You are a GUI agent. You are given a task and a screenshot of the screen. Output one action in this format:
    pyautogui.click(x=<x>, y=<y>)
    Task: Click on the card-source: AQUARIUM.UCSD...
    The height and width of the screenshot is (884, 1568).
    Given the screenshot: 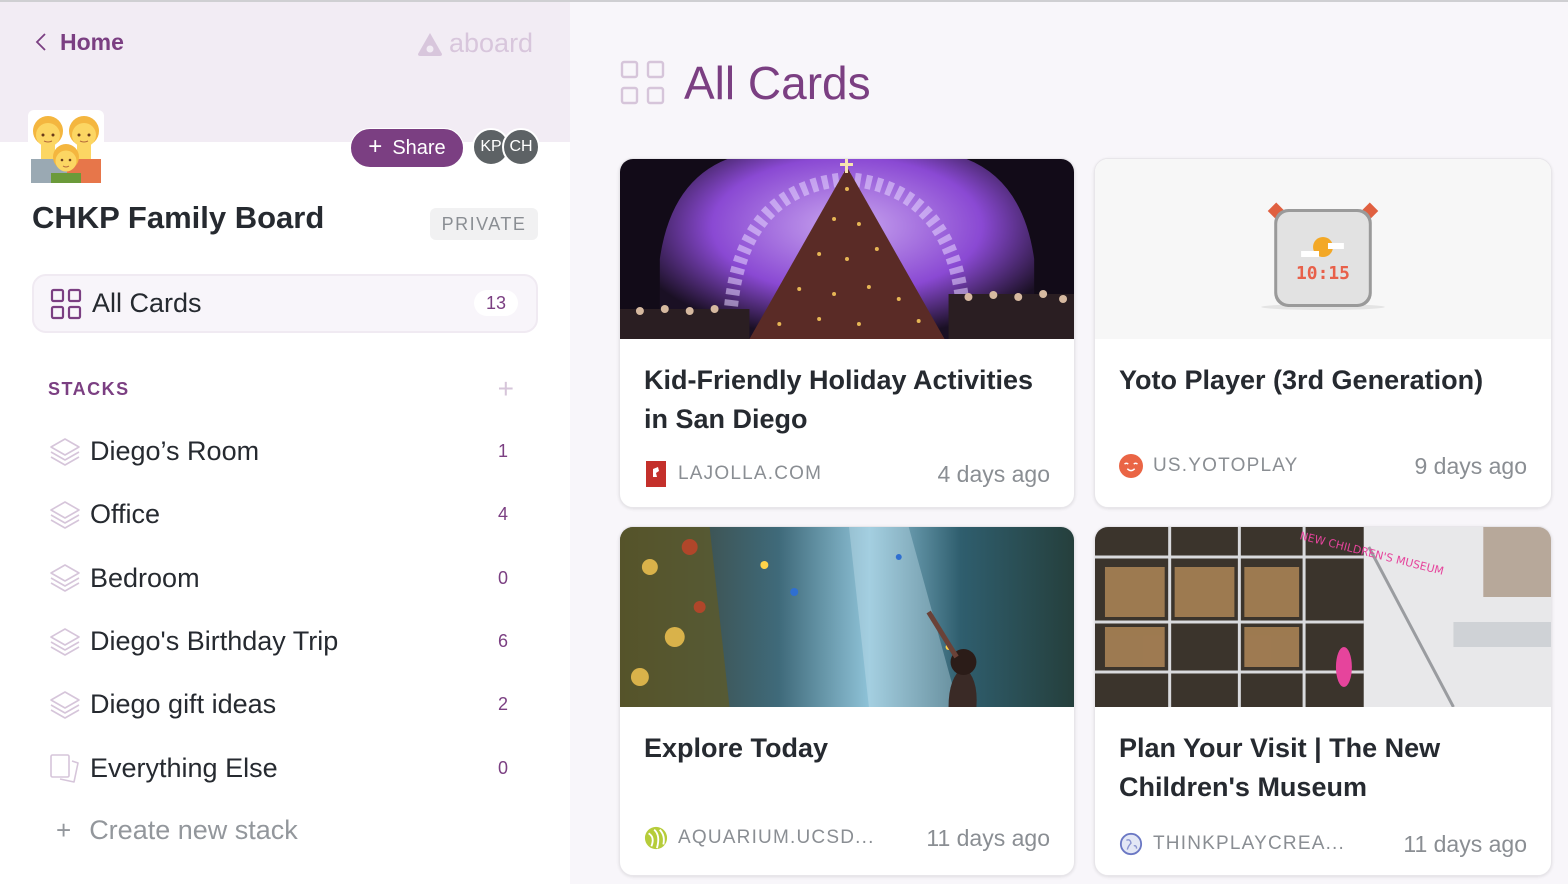 What is the action you would take?
    pyautogui.click(x=776, y=837)
    